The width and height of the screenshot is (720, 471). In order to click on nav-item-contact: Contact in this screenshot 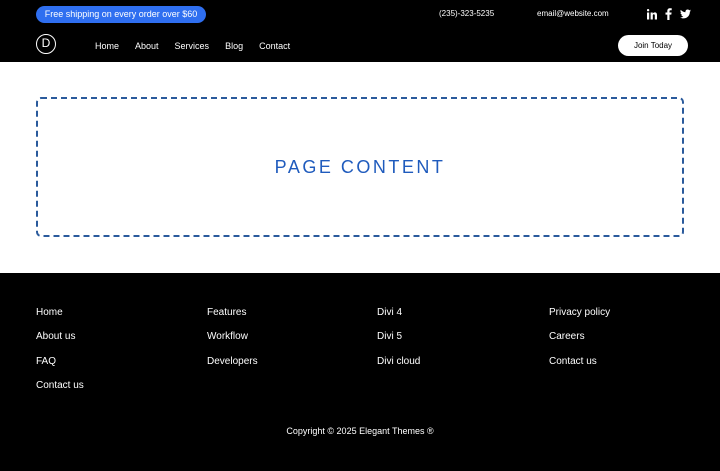, I will do `click(274, 46)`.